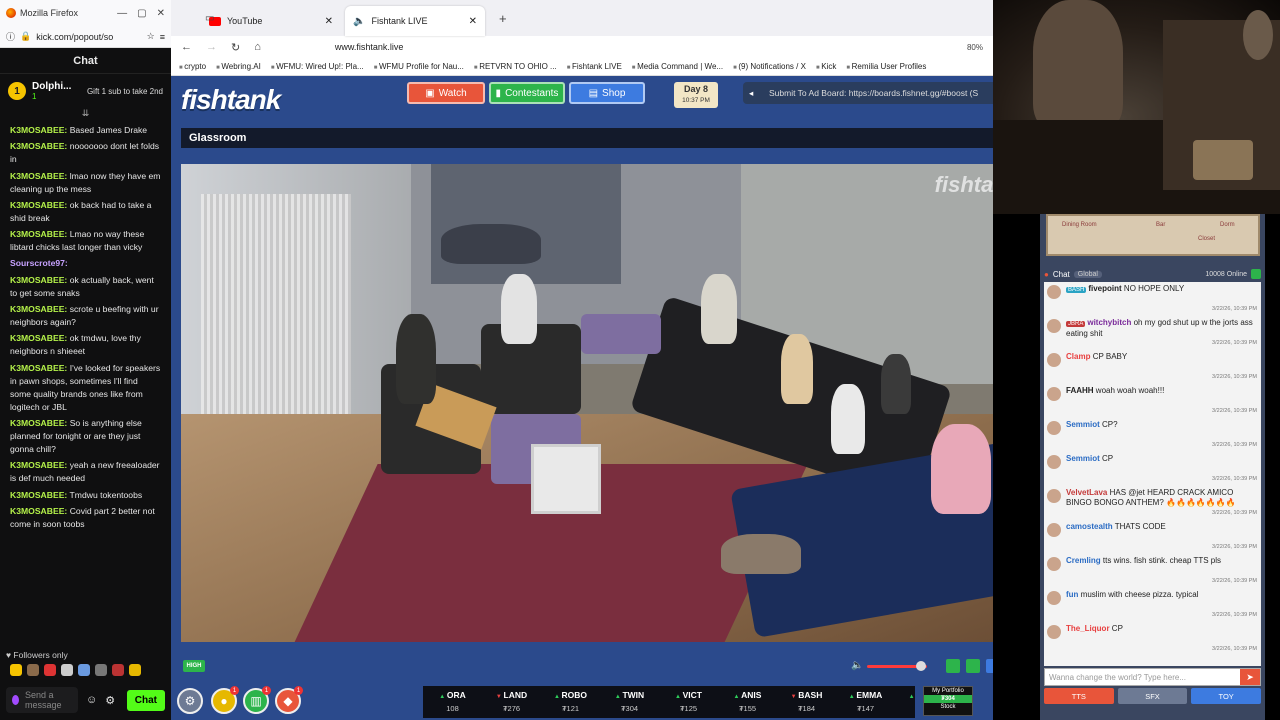 This screenshot has width=1280, height=720. What do you see at coordinates (527, 93) in the screenshot?
I see `contestants-button: ▮ Contestants` at bounding box center [527, 93].